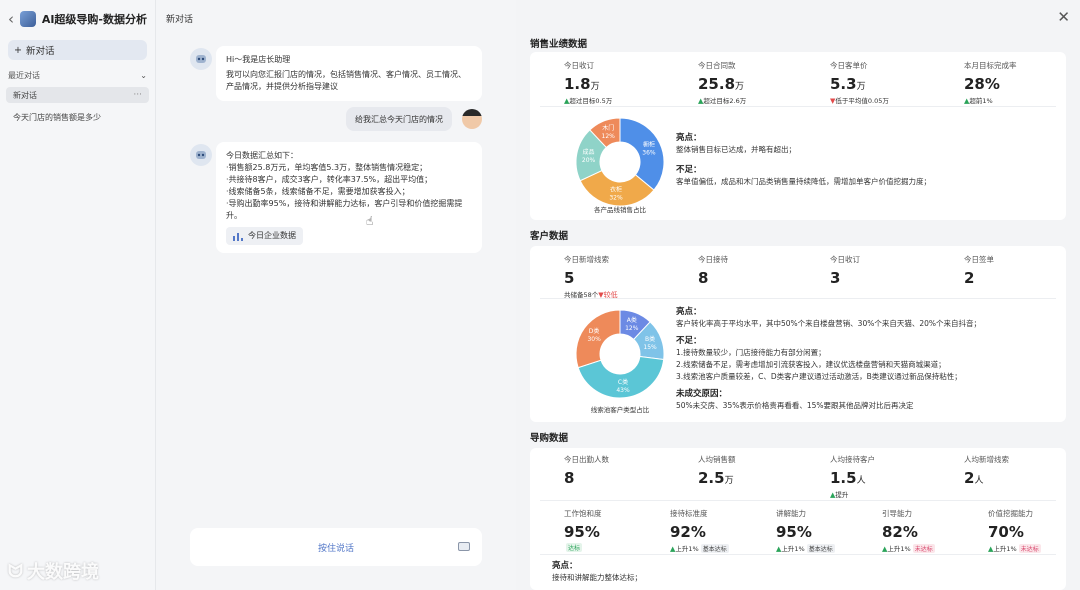 Image resolution: width=1080 pixels, height=590 pixels. Describe the element at coordinates (979, 259) in the screenshot. I see `stat-label: 今日签单` at that location.